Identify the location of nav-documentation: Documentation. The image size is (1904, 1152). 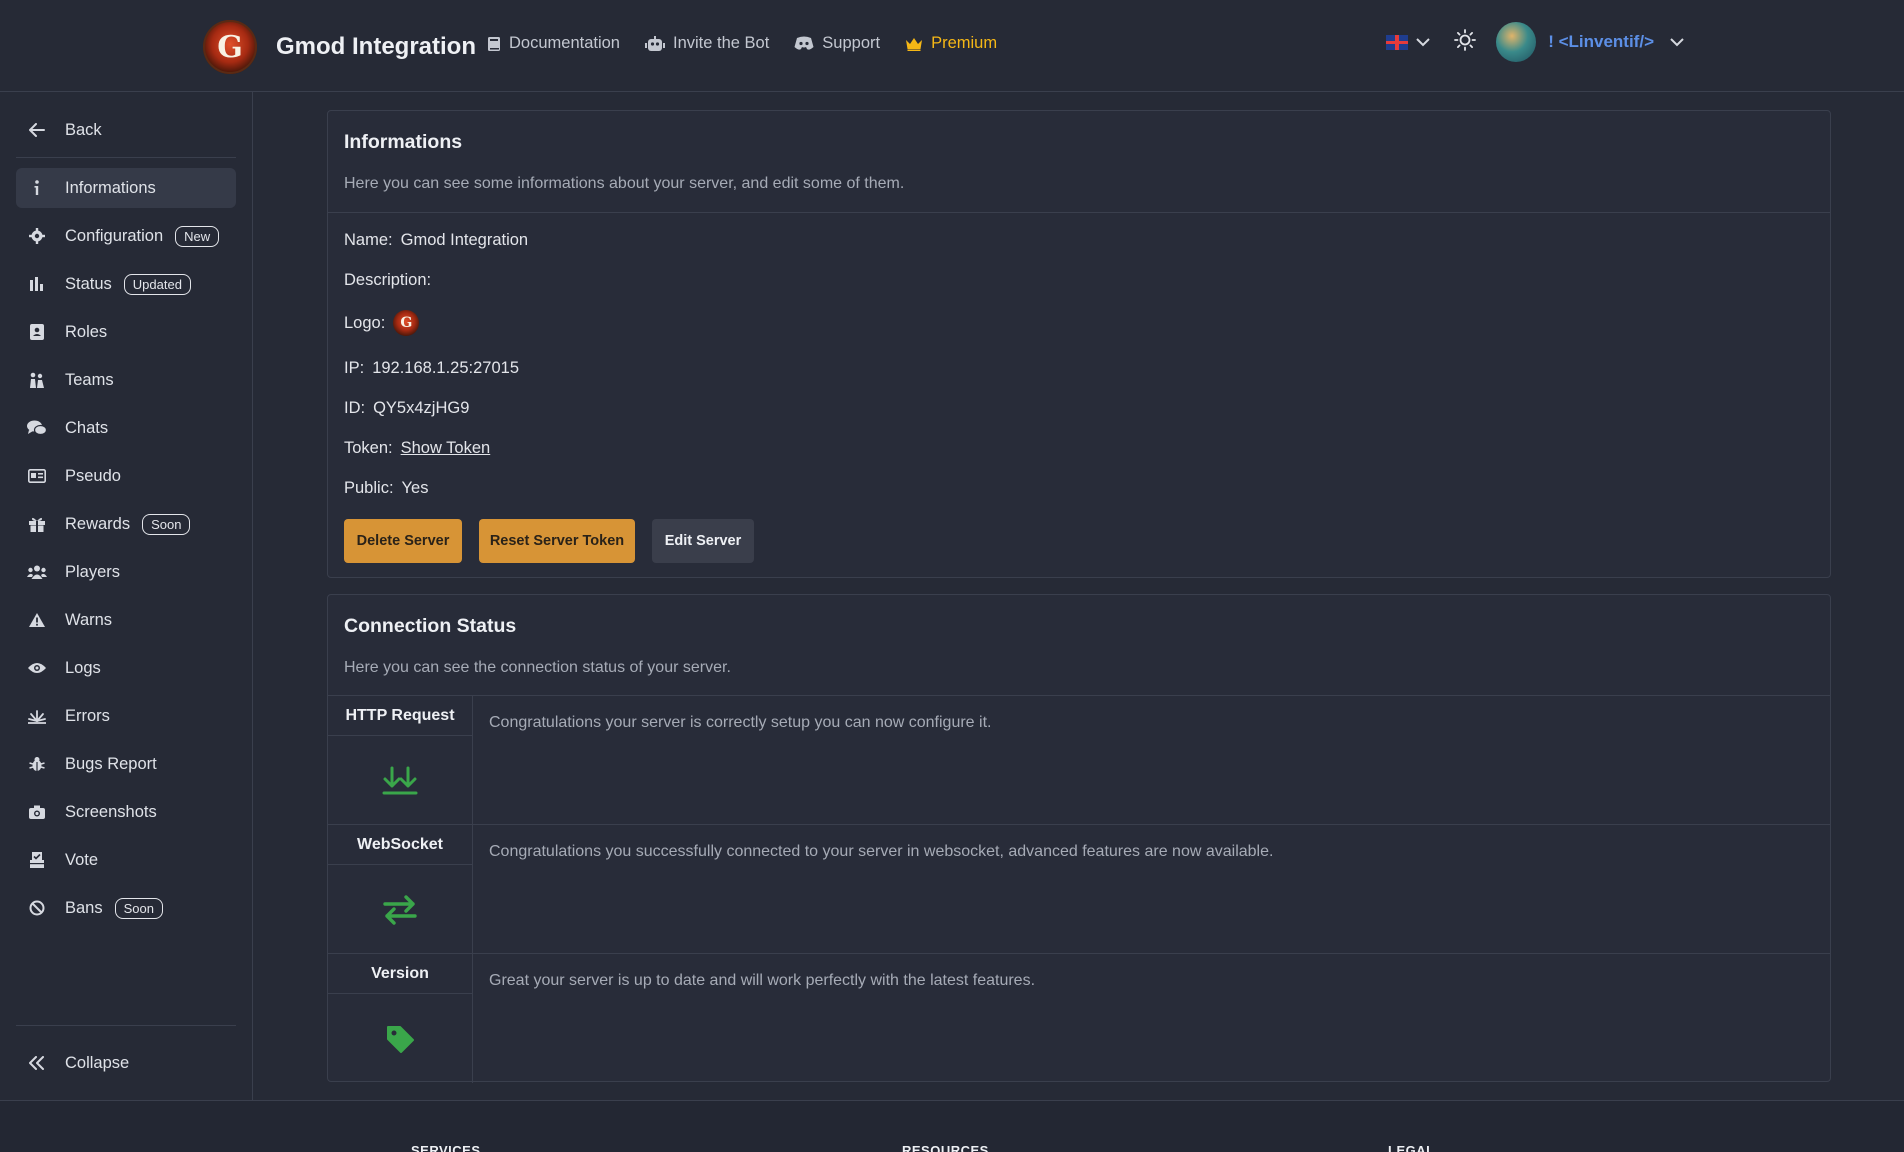
(553, 43).